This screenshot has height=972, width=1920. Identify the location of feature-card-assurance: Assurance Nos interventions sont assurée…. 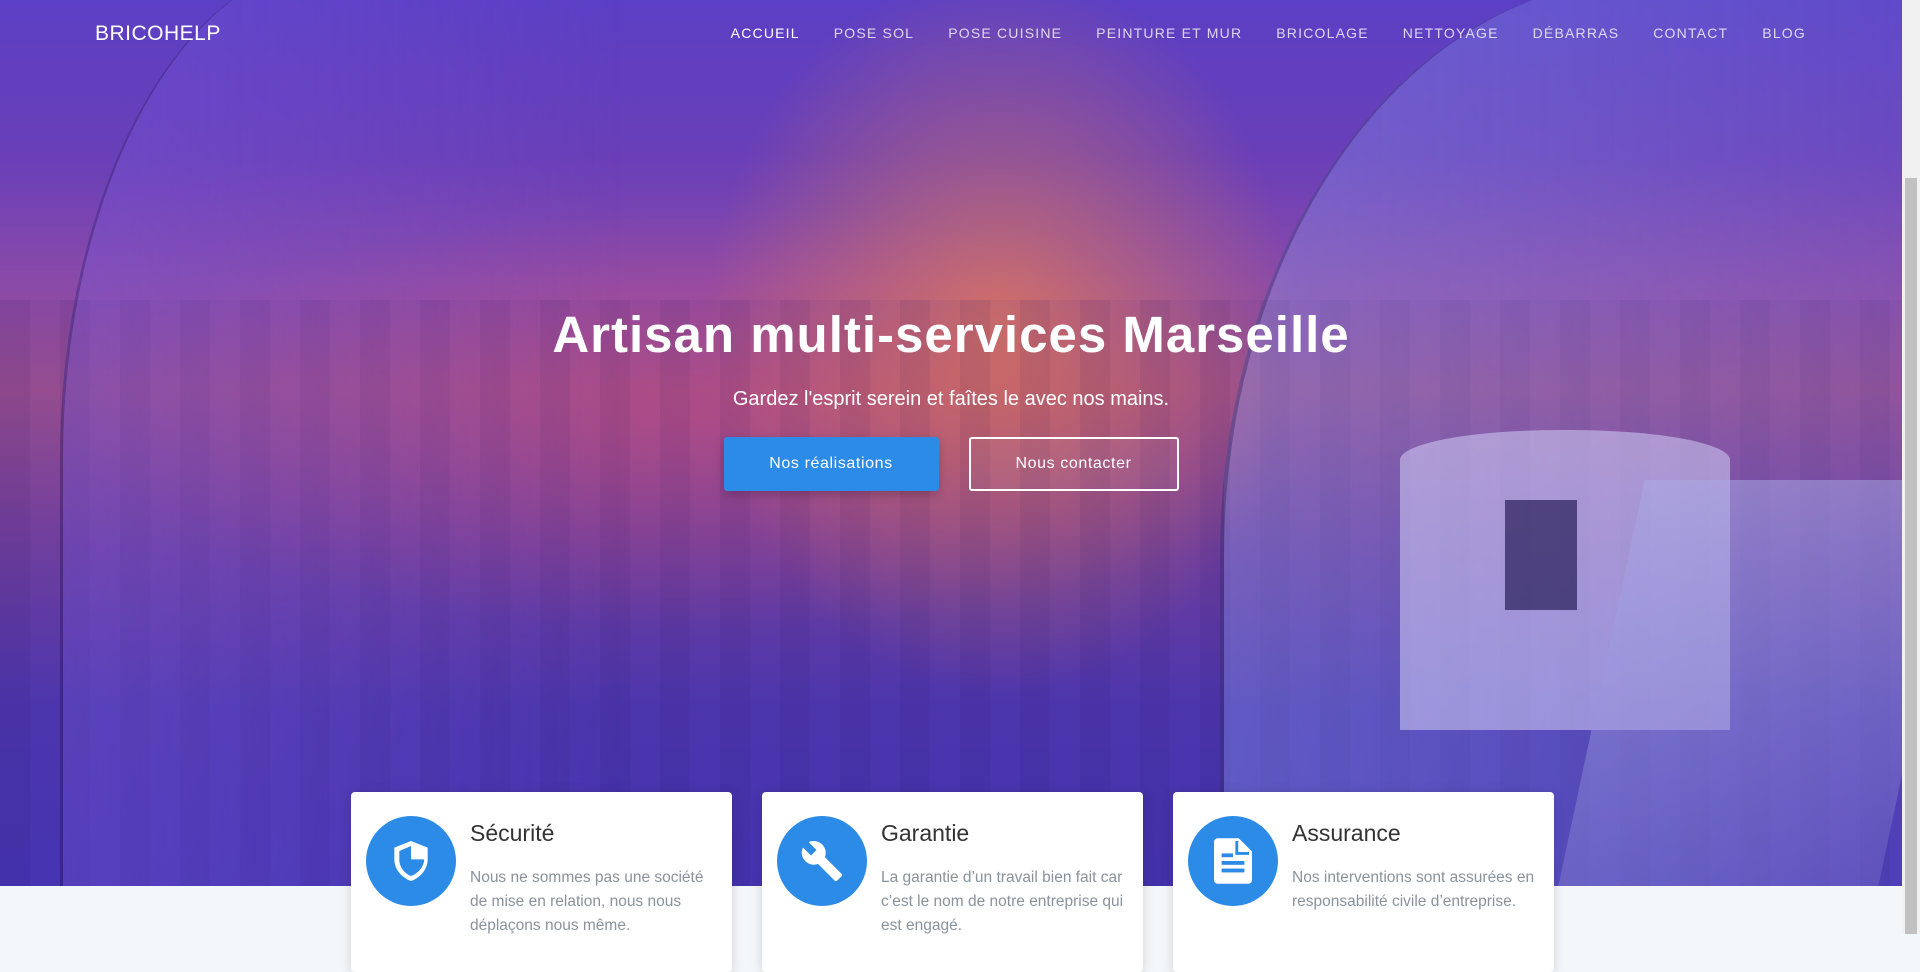
(1363, 882).